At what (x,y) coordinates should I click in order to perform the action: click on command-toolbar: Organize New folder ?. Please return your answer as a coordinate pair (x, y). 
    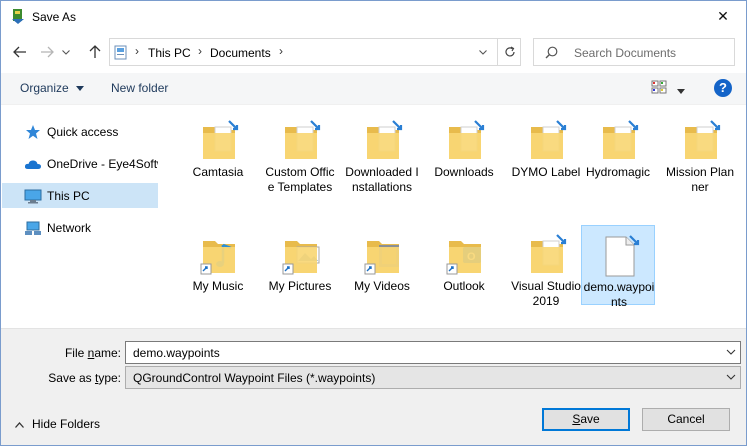
    Looking at the image, I should click on (373, 89).